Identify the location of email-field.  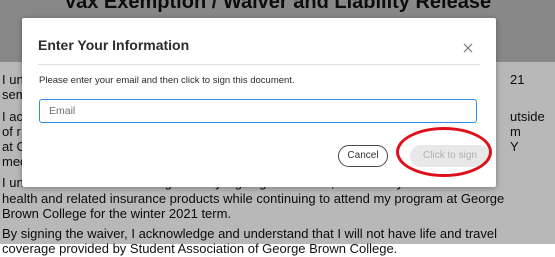
(258, 111).